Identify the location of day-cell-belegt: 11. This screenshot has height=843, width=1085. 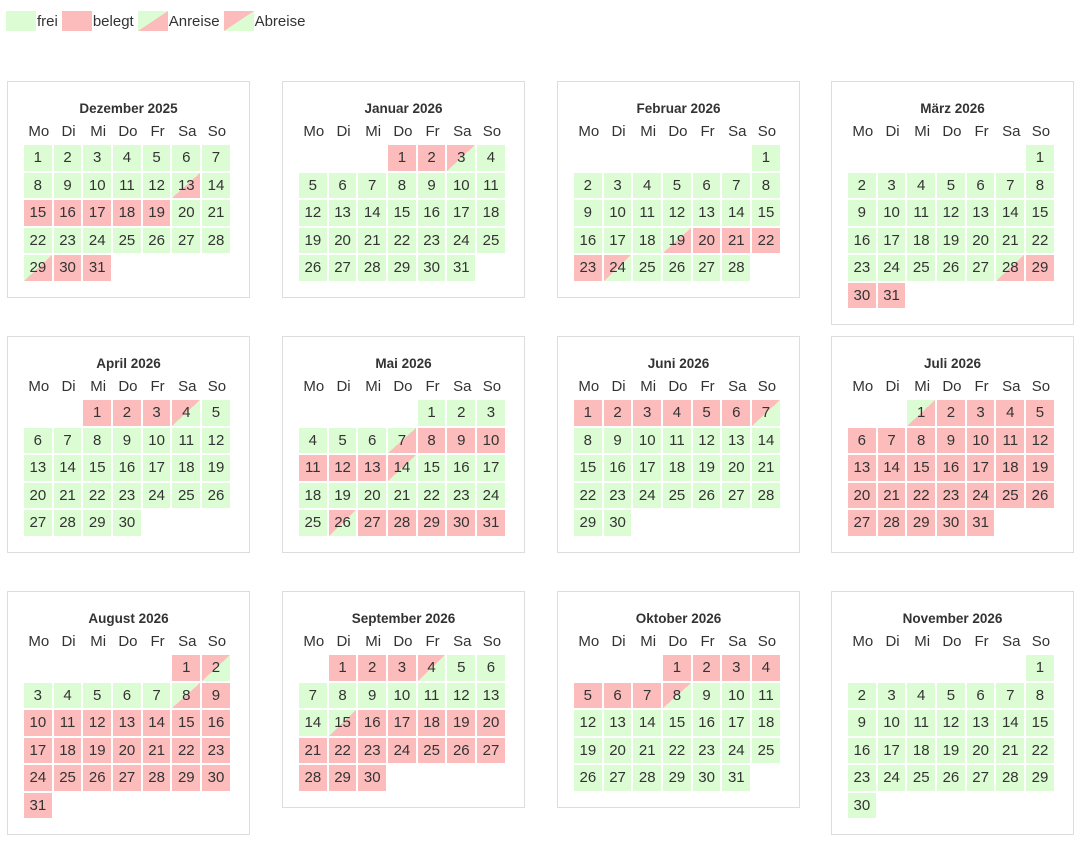
(1010, 440).